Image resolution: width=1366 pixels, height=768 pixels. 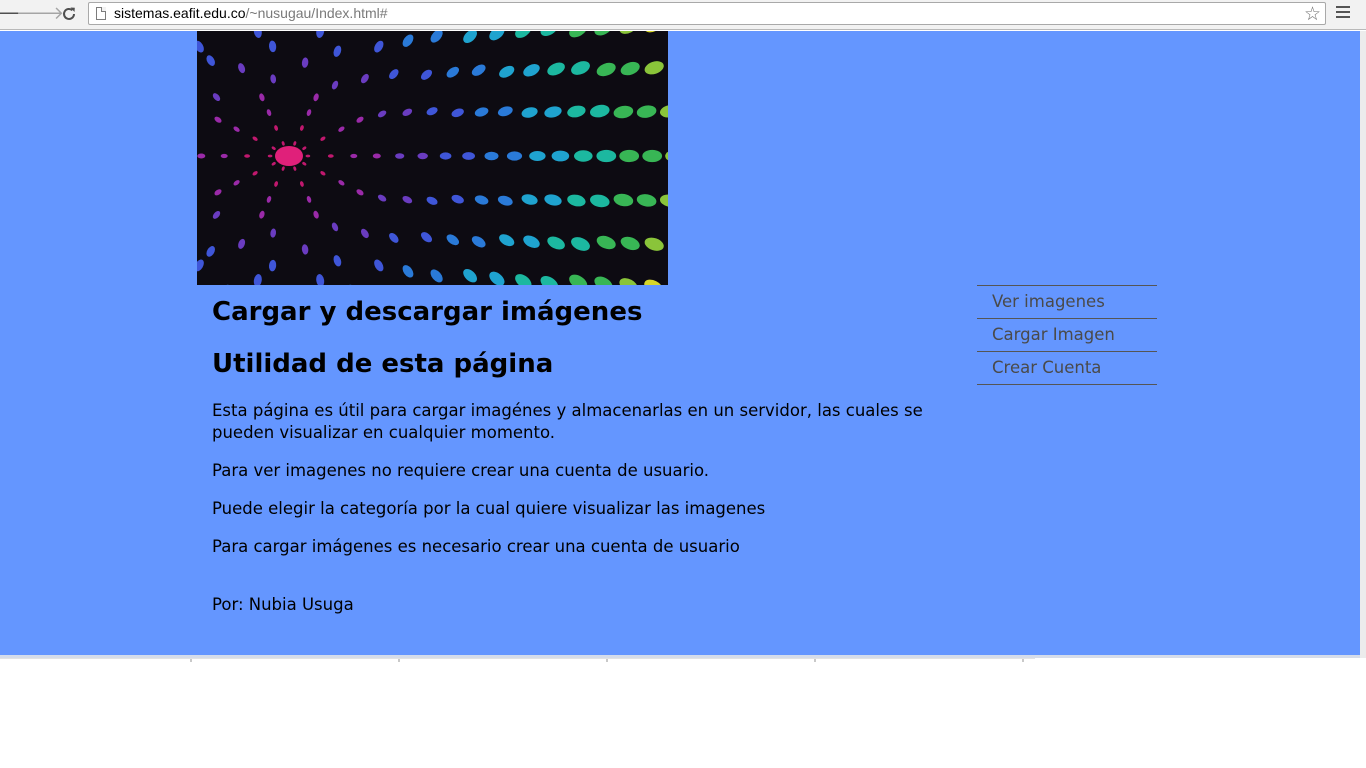 What do you see at coordinates (427, 312) in the screenshot?
I see `page-title: Cargar y descargar imágenes` at bounding box center [427, 312].